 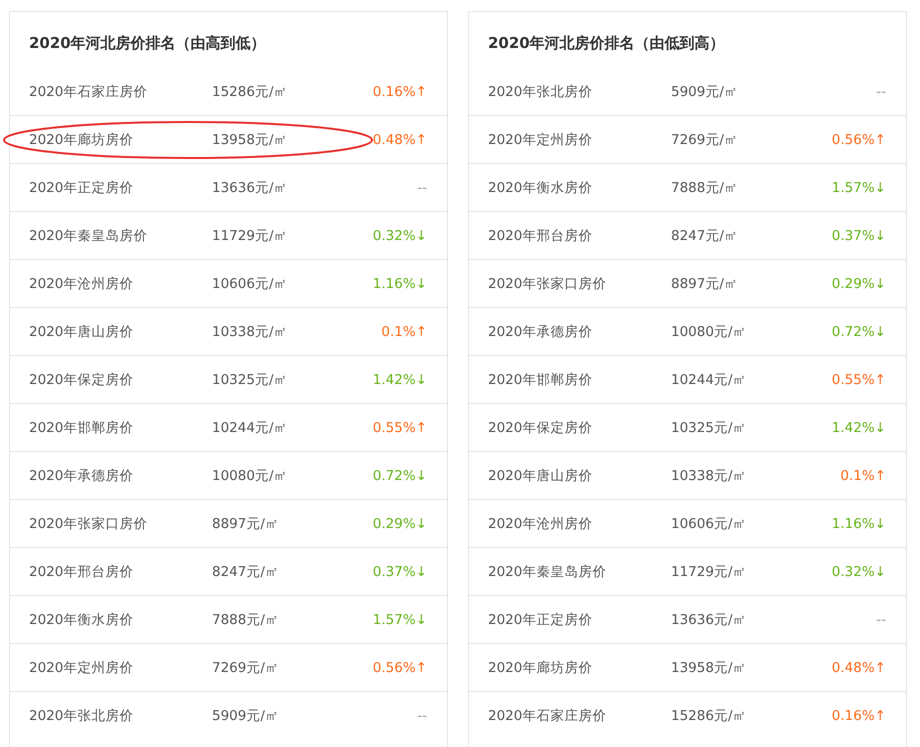 I want to click on panel-title: 2020年河北房价排名（由高到低）, so click(x=147, y=43).